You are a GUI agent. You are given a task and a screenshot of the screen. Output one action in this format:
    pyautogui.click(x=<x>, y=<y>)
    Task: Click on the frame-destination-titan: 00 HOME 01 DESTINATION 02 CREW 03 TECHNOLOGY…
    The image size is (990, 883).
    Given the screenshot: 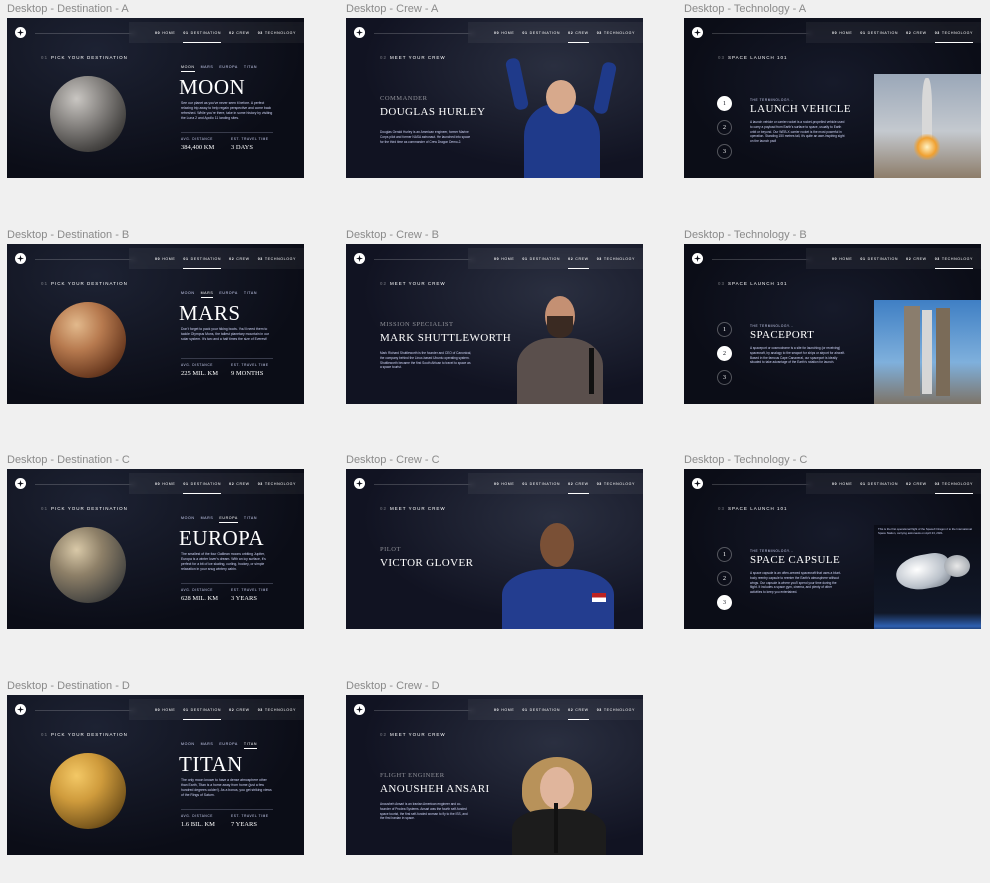 What is the action you would take?
    pyautogui.click(x=155, y=775)
    